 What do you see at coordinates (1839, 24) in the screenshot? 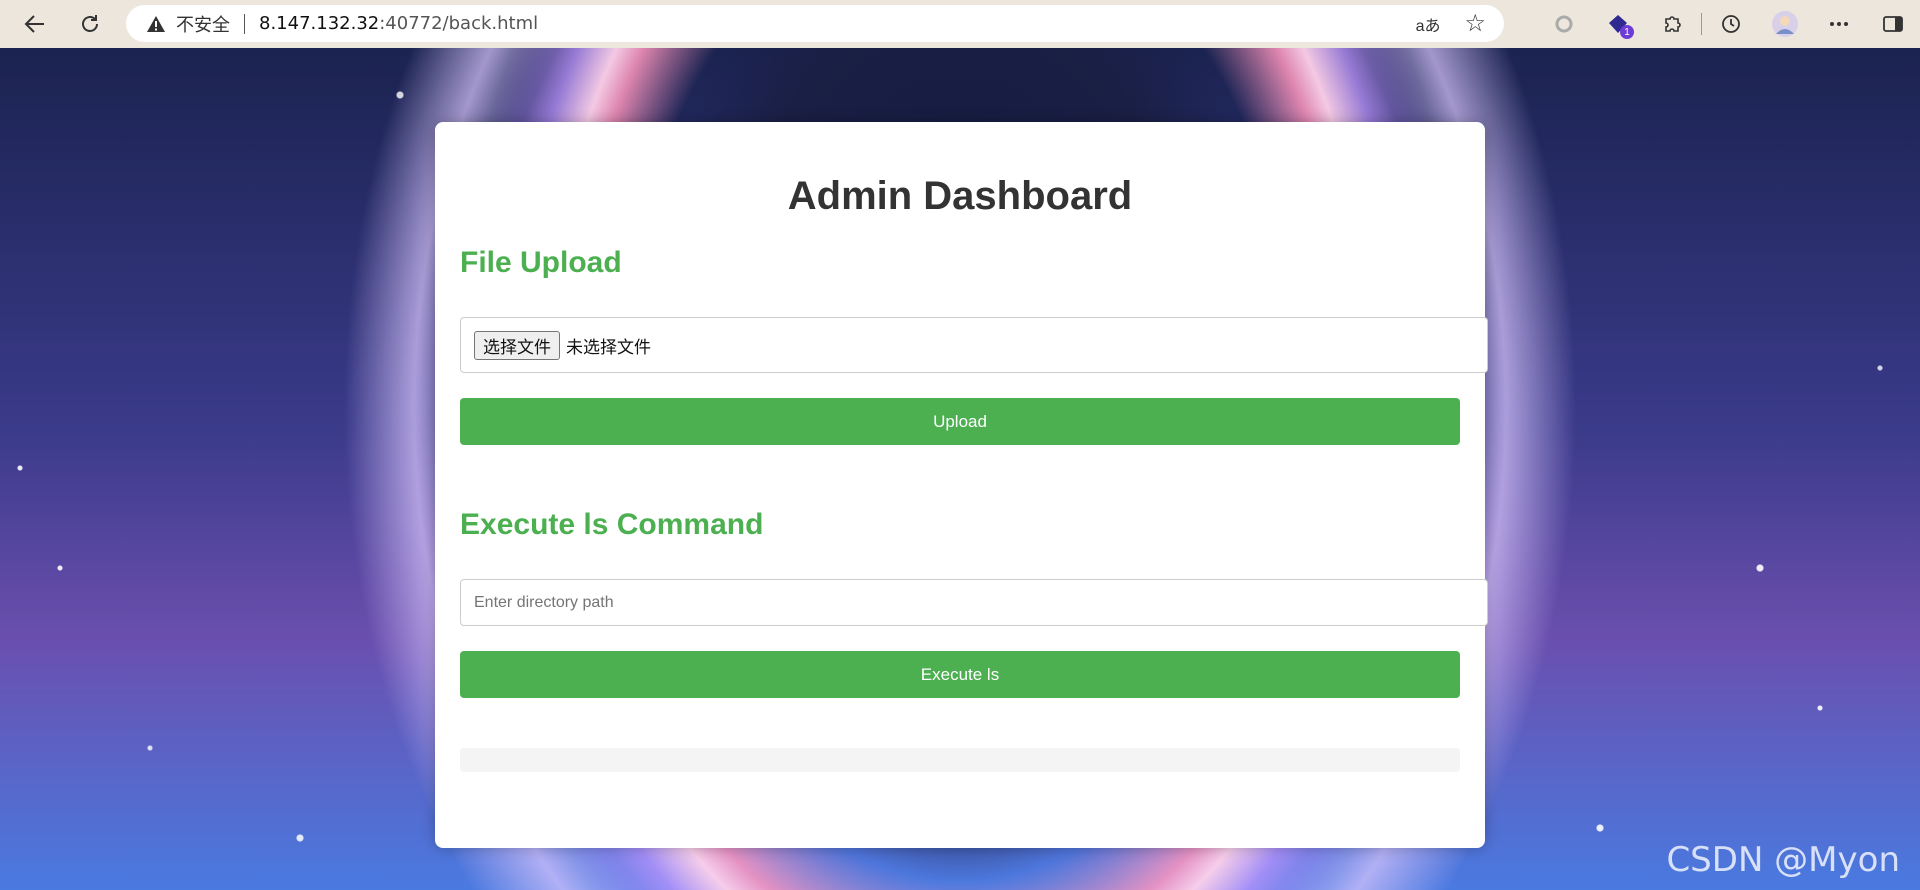
I see `more-menu-icon` at bounding box center [1839, 24].